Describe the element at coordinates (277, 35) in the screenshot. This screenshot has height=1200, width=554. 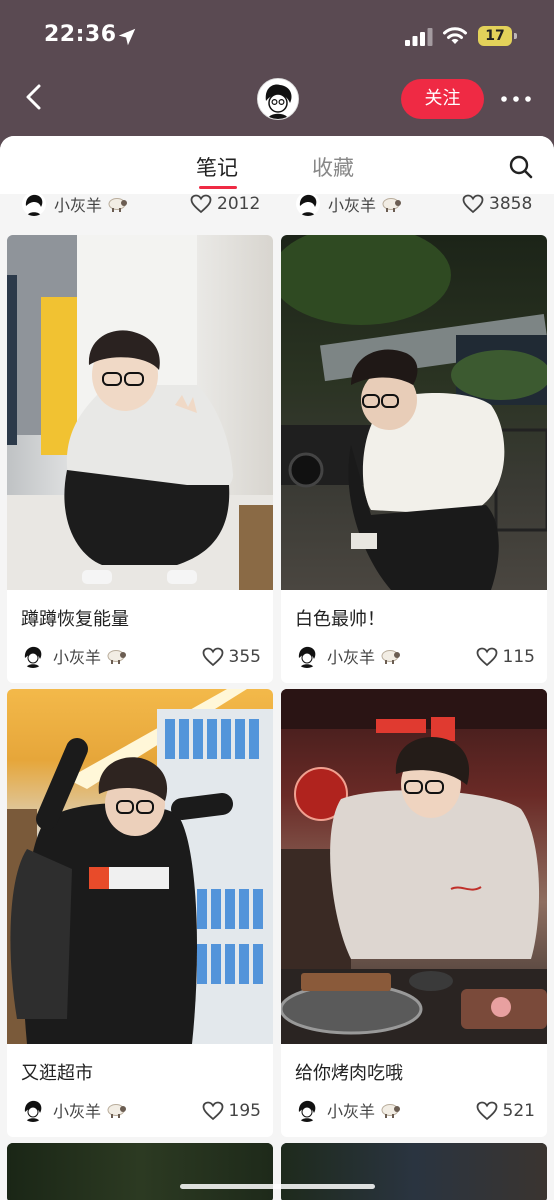
I see `status-bar: 22:36 17` at that location.